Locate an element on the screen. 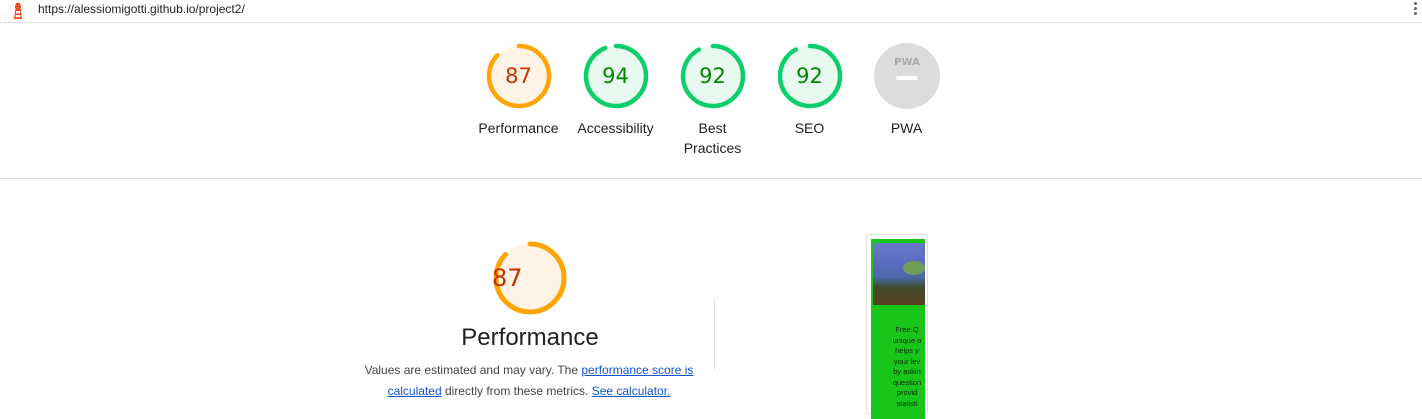 The image size is (1422, 419). performance-main-score: 87 is located at coordinates (507, 278).